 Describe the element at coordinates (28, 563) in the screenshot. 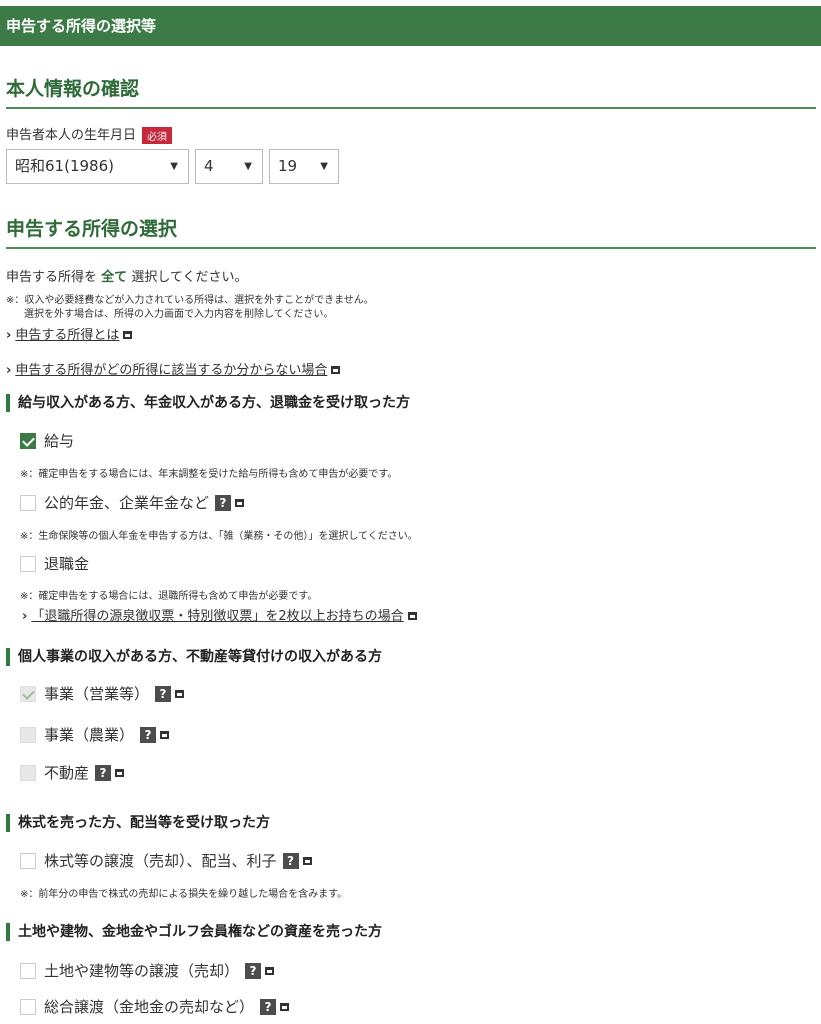

I see `retirement-checkbox` at that location.